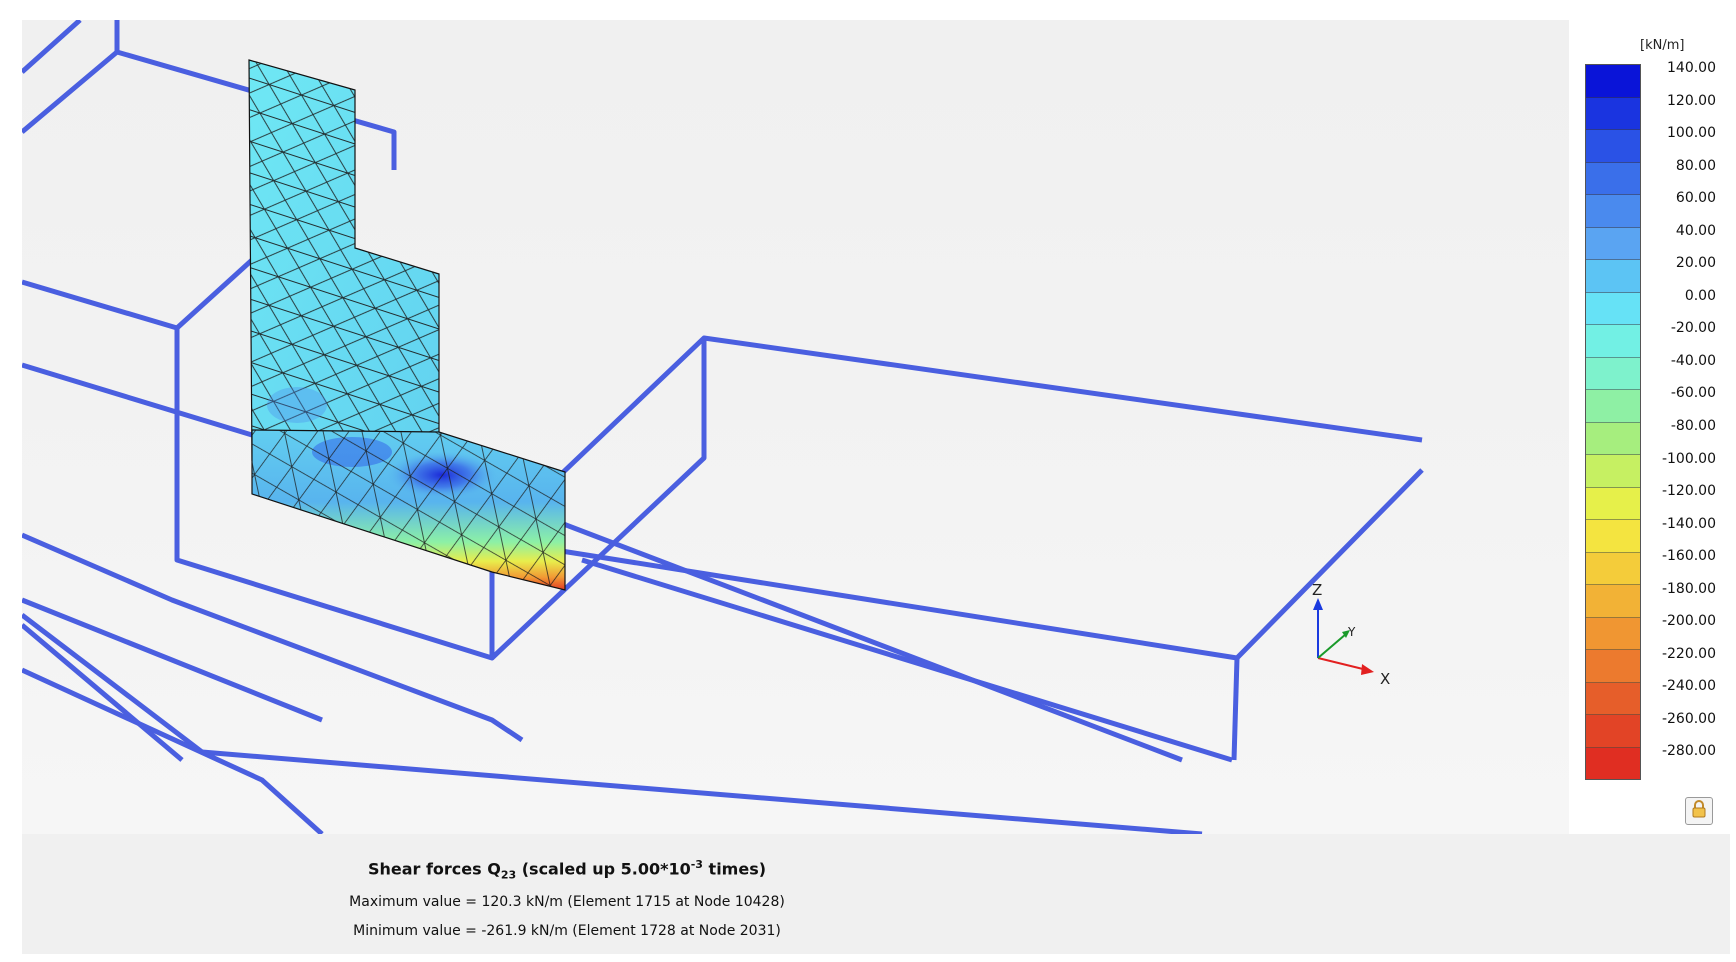 This screenshot has height=962, width=1736. Describe the element at coordinates (1693, 328) in the screenshot. I see `legend-label: -20.00` at that location.